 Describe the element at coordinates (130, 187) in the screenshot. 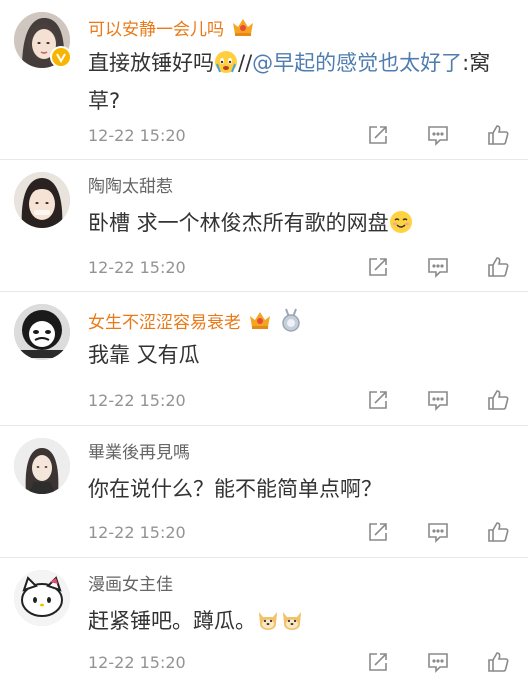

I see `username: 陶陶太甜惹` at that location.